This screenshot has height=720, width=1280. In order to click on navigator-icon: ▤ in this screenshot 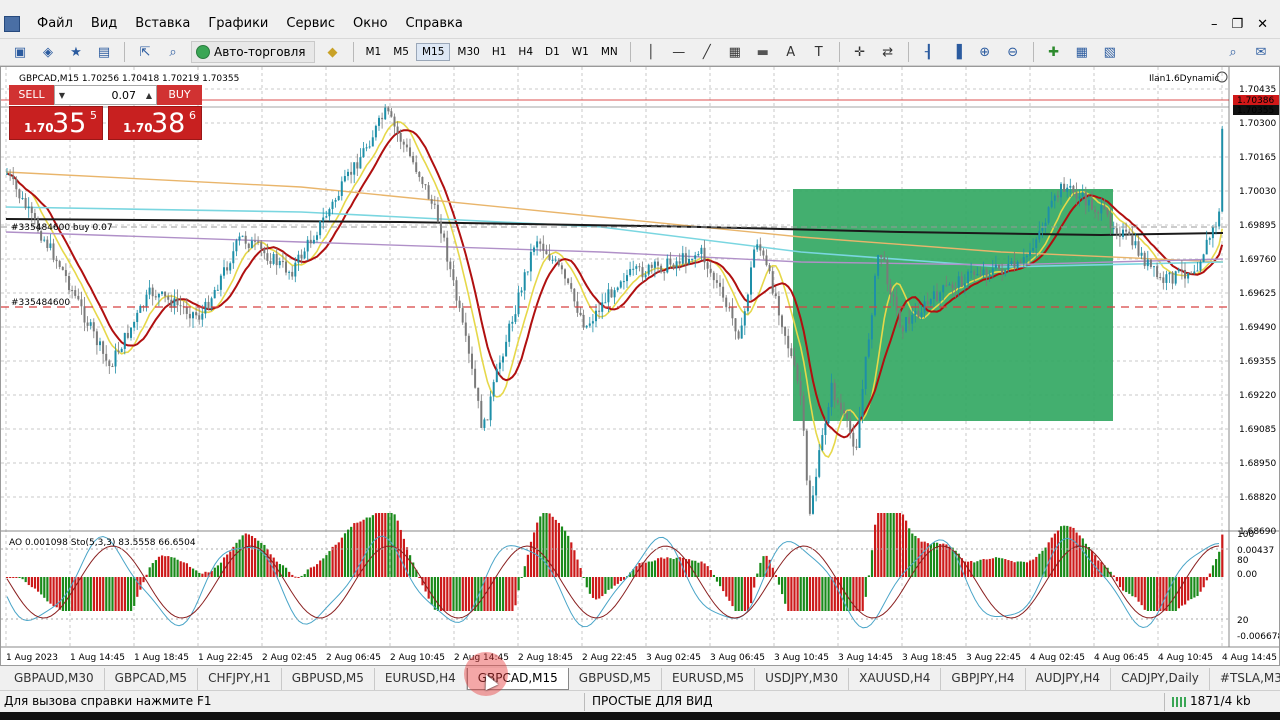, I will do `click(104, 52)`.